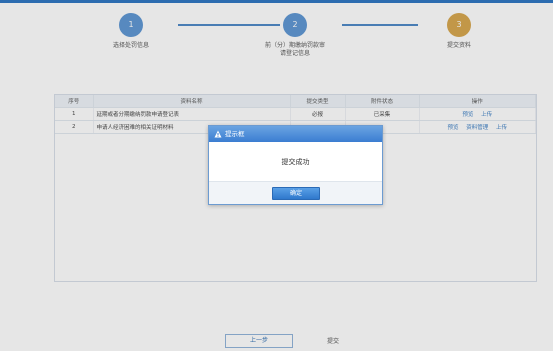 The height and width of the screenshot is (351, 553). Describe the element at coordinates (295, 162) in the screenshot. I see `dialog-message: 提交成功` at that location.